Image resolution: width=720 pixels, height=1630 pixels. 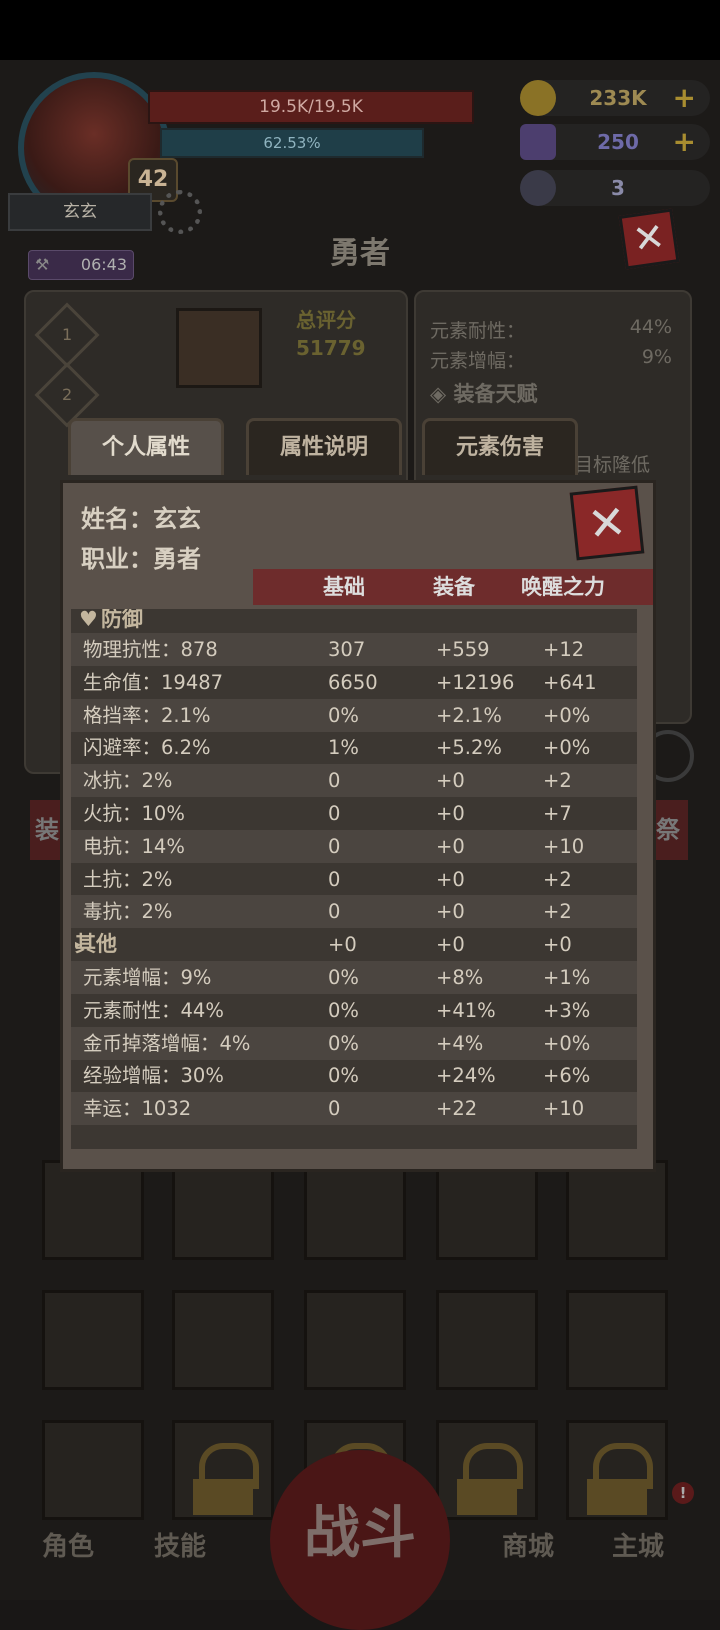 What do you see at coordinates (147, 748) in the screenshot?
I see `stat-name: 闪避率：6.2%` at bounding box center [147, 748].